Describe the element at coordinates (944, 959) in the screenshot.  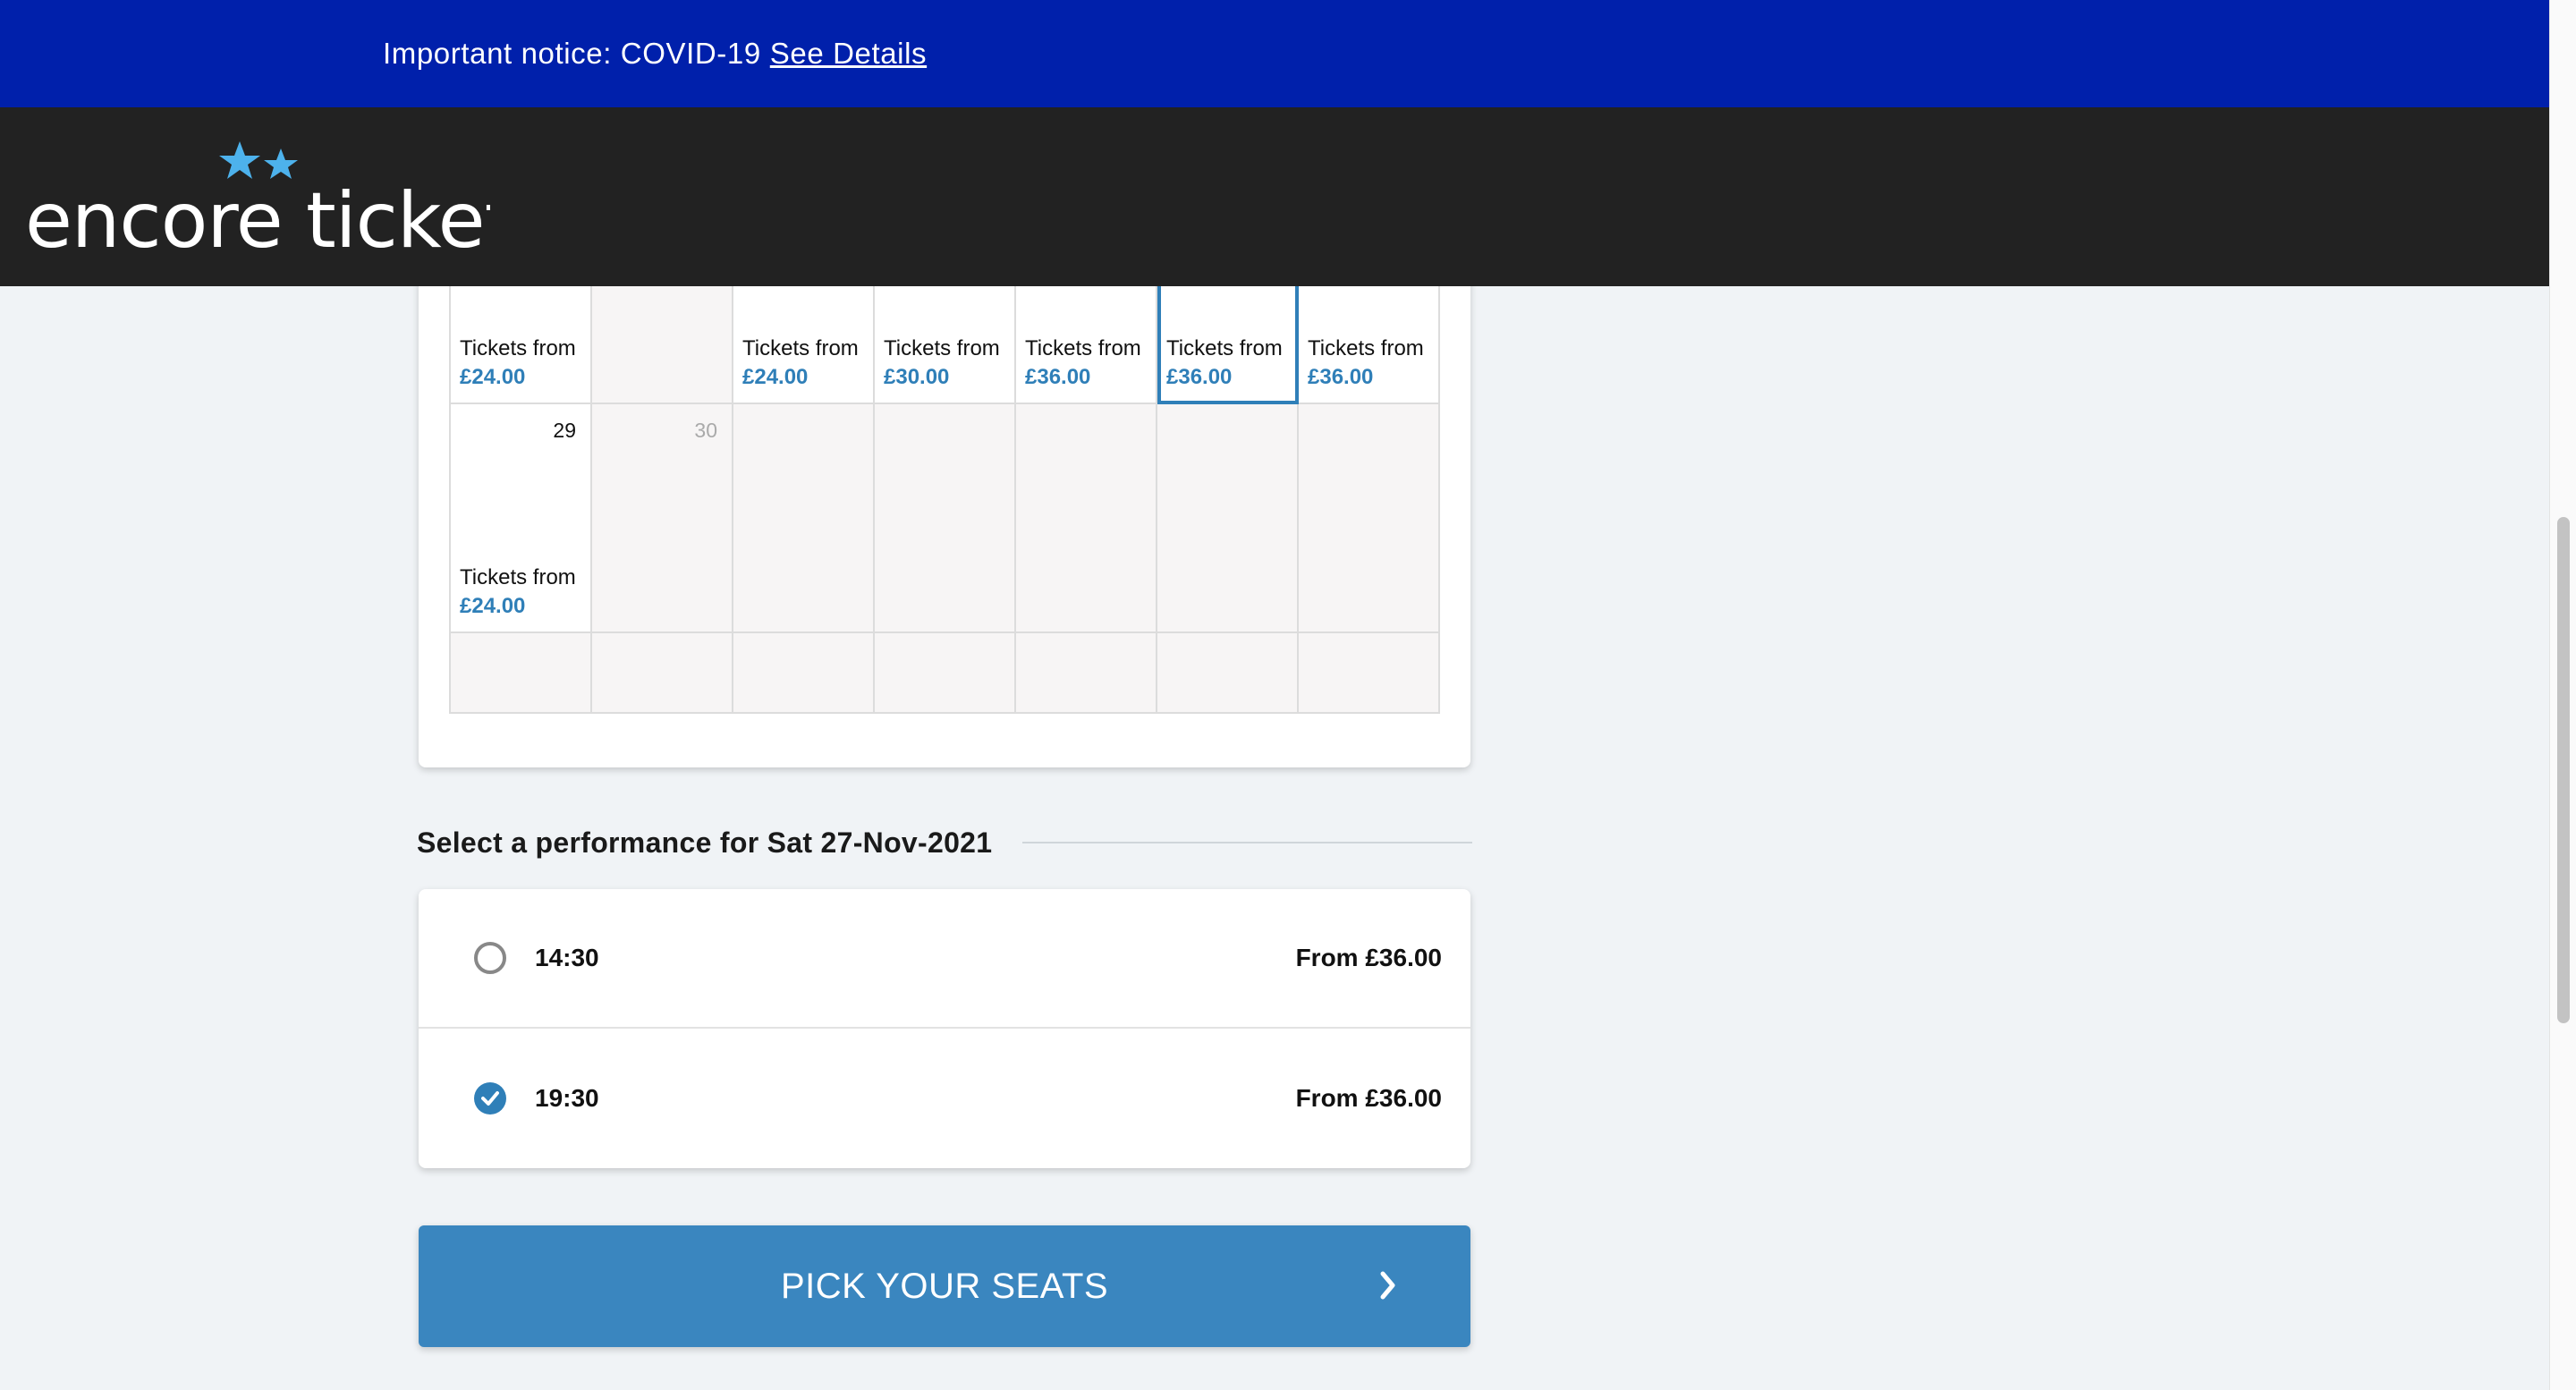
I see `performance-option: 14:30 From £36.00` at that location.